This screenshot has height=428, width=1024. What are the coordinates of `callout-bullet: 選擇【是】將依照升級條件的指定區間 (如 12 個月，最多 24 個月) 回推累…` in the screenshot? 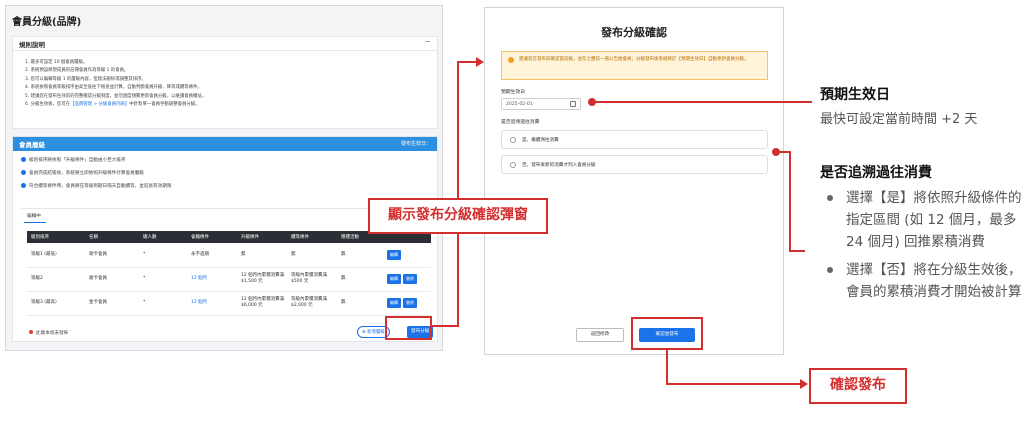 It's located at (922, 220).